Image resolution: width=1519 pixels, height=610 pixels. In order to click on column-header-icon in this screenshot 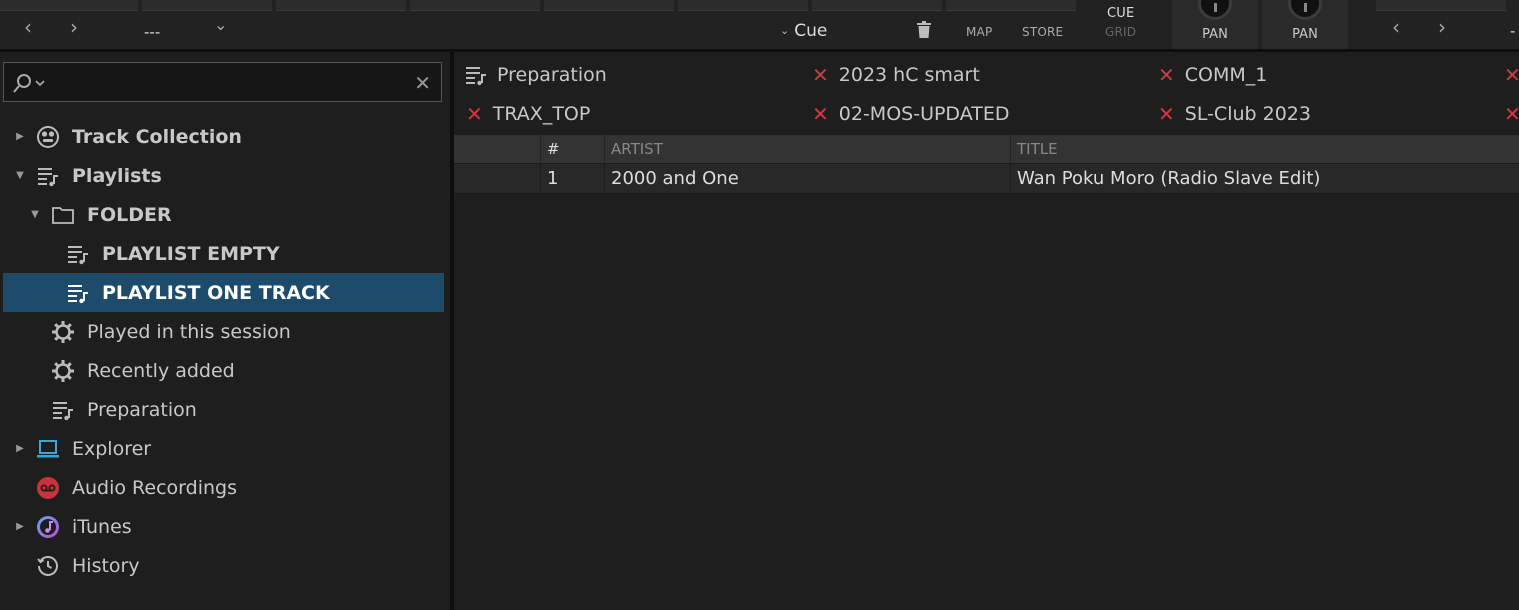, I will do `click(497, 149)`.